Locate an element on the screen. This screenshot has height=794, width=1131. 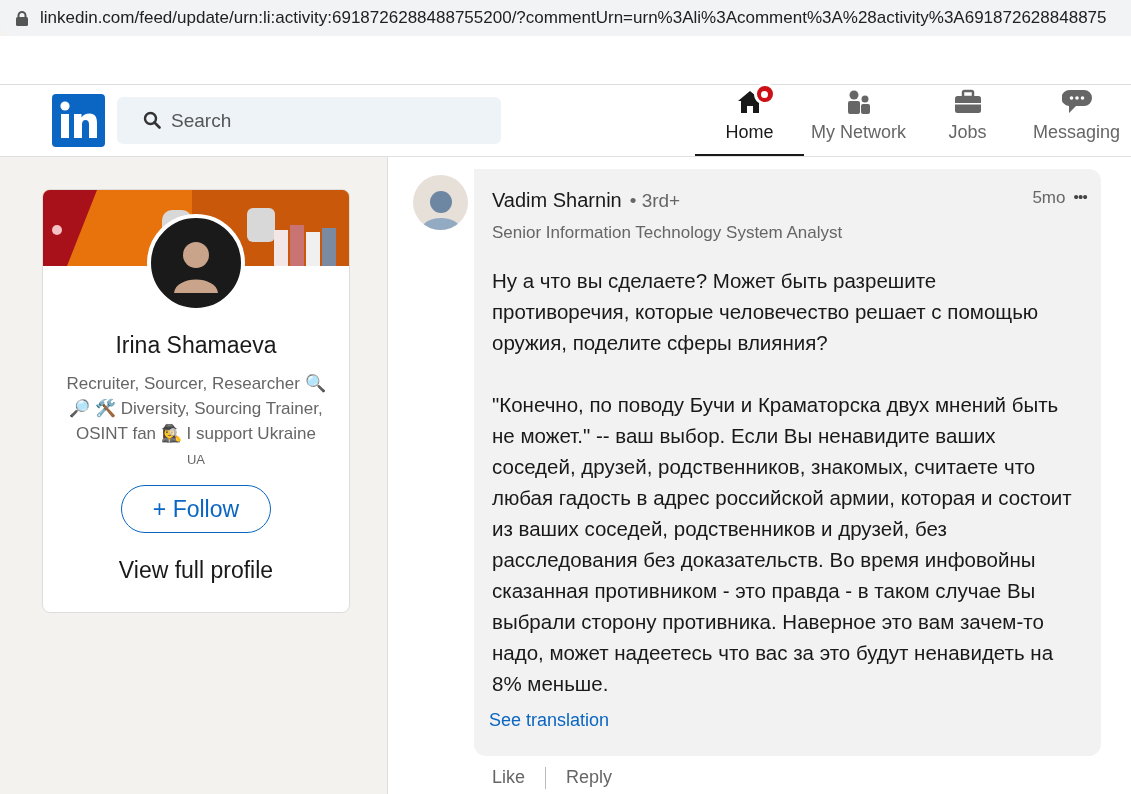
comment-time: 5mo is located at coordinates (1049, 198).